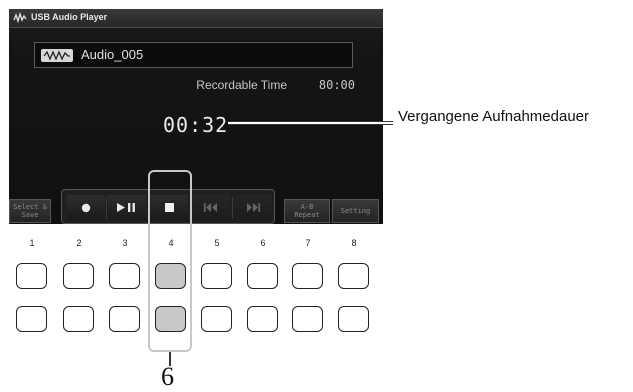 The width and height of the screenshot is (633, 392). I want to click on file-name: Audio_005, so click(112, 54).